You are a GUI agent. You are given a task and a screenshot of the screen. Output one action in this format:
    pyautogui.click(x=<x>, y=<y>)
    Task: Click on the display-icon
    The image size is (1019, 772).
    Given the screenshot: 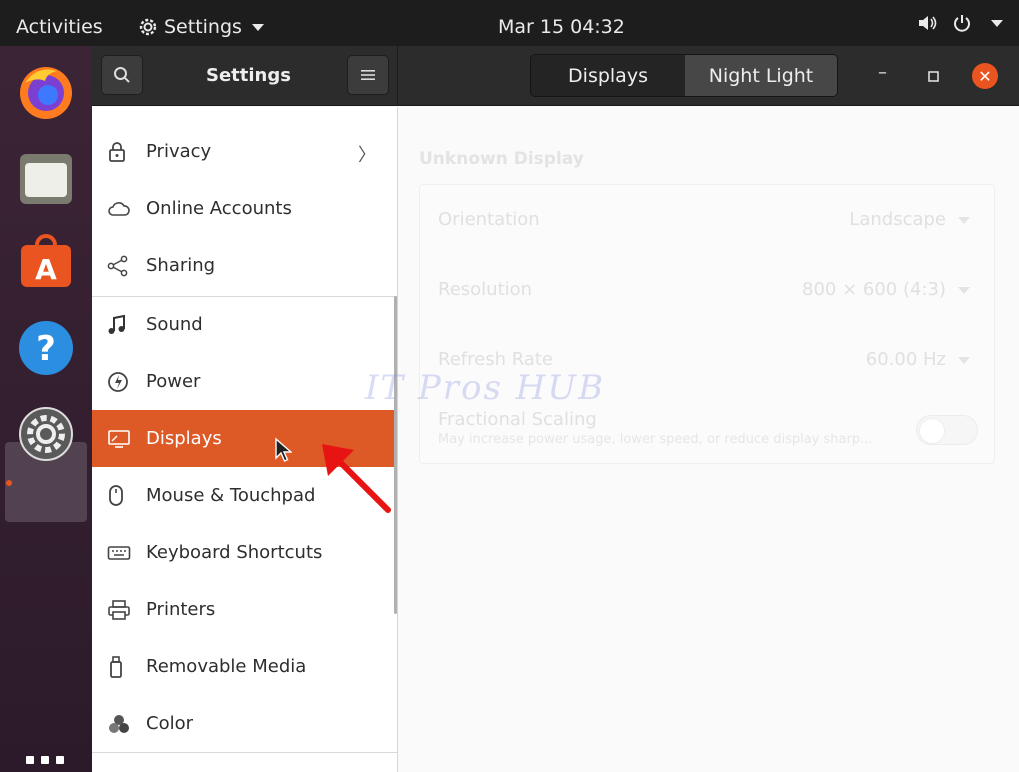 What is the action you would take?
    pyautogui.click(x=119, y=439)
    